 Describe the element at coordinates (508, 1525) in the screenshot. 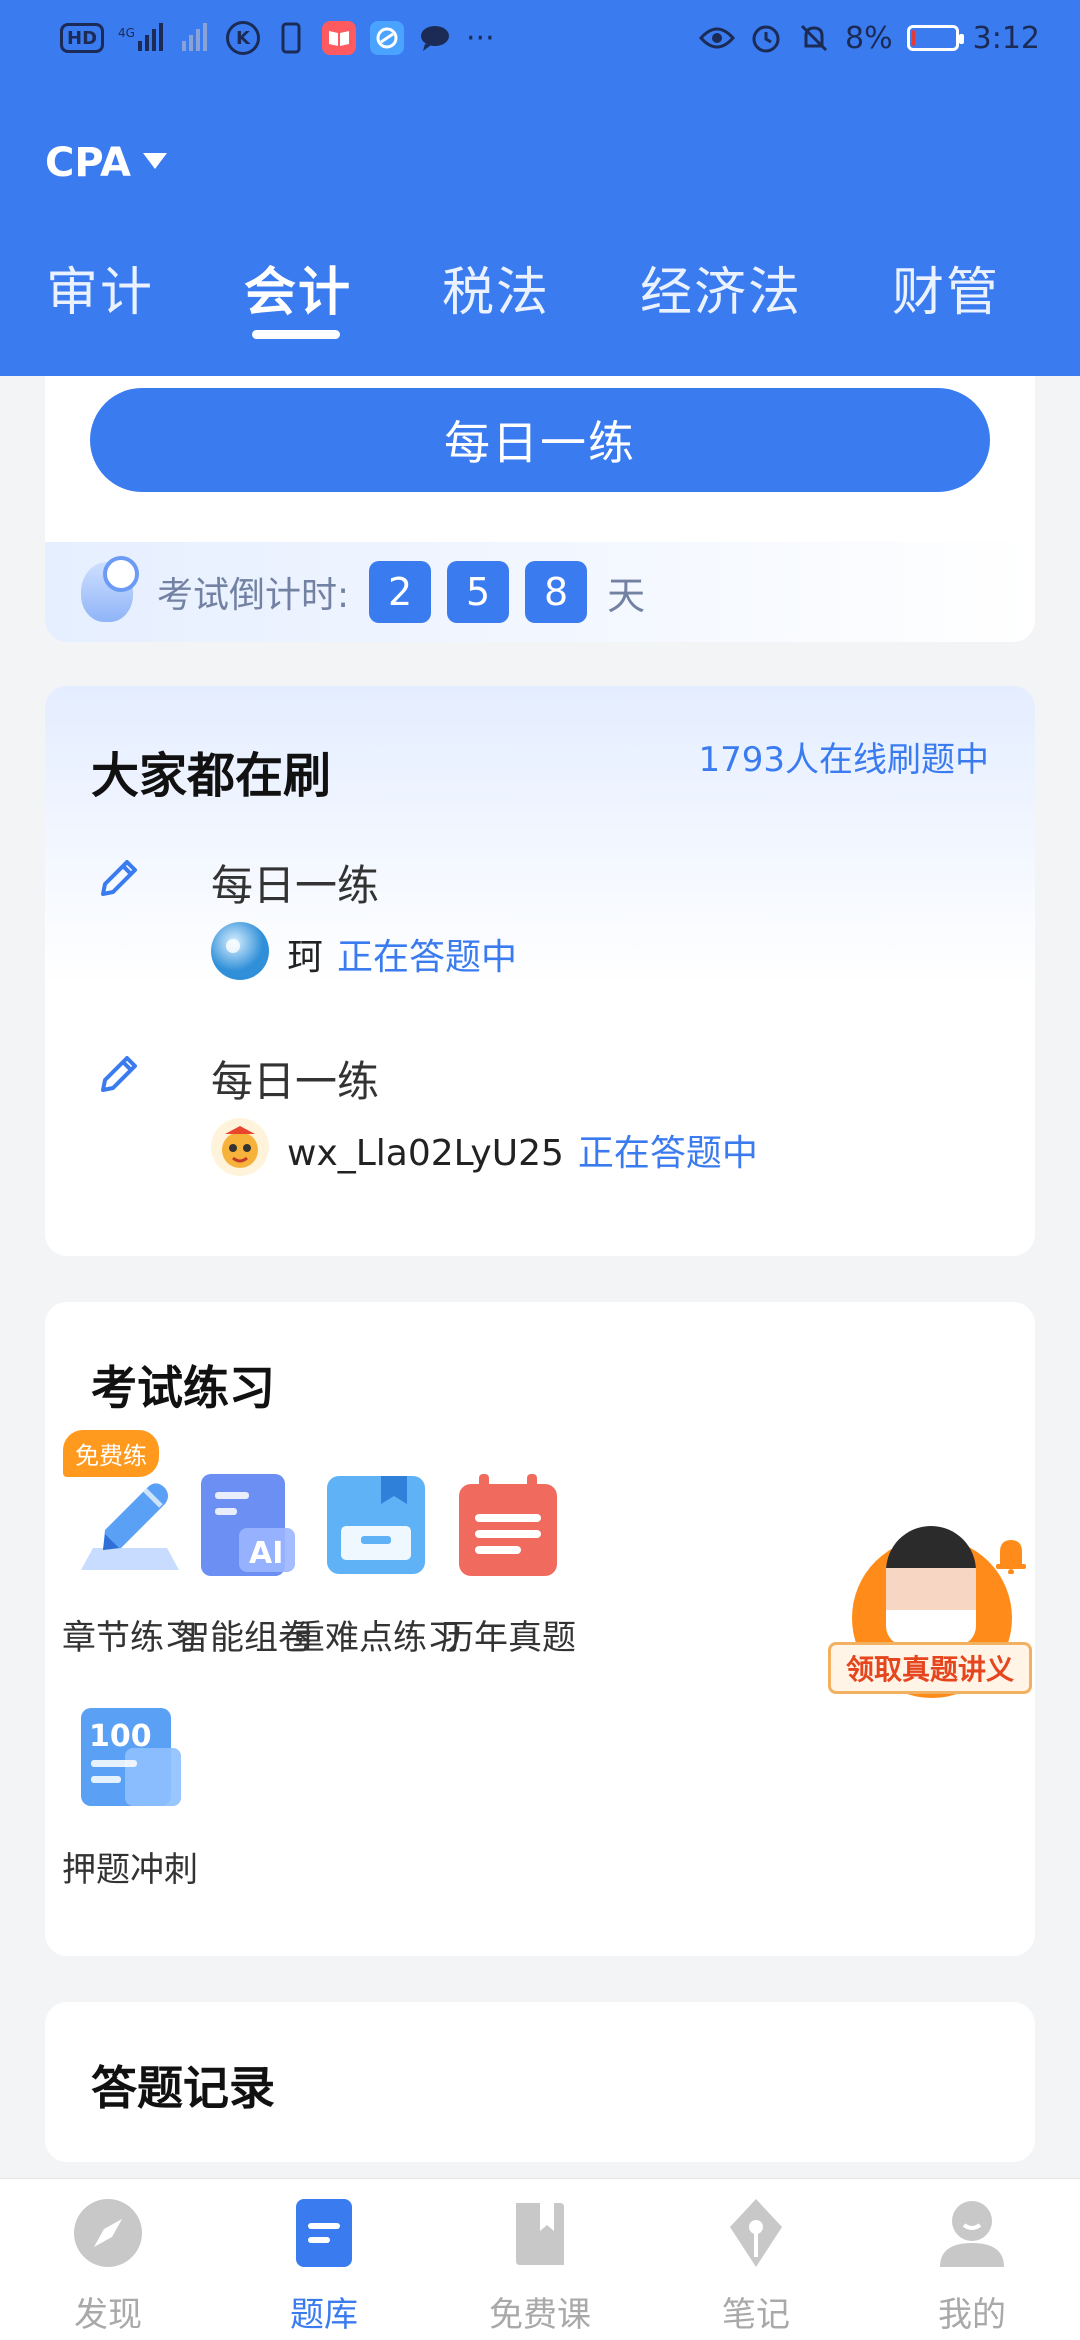

I see `calendar-icon` at that location.